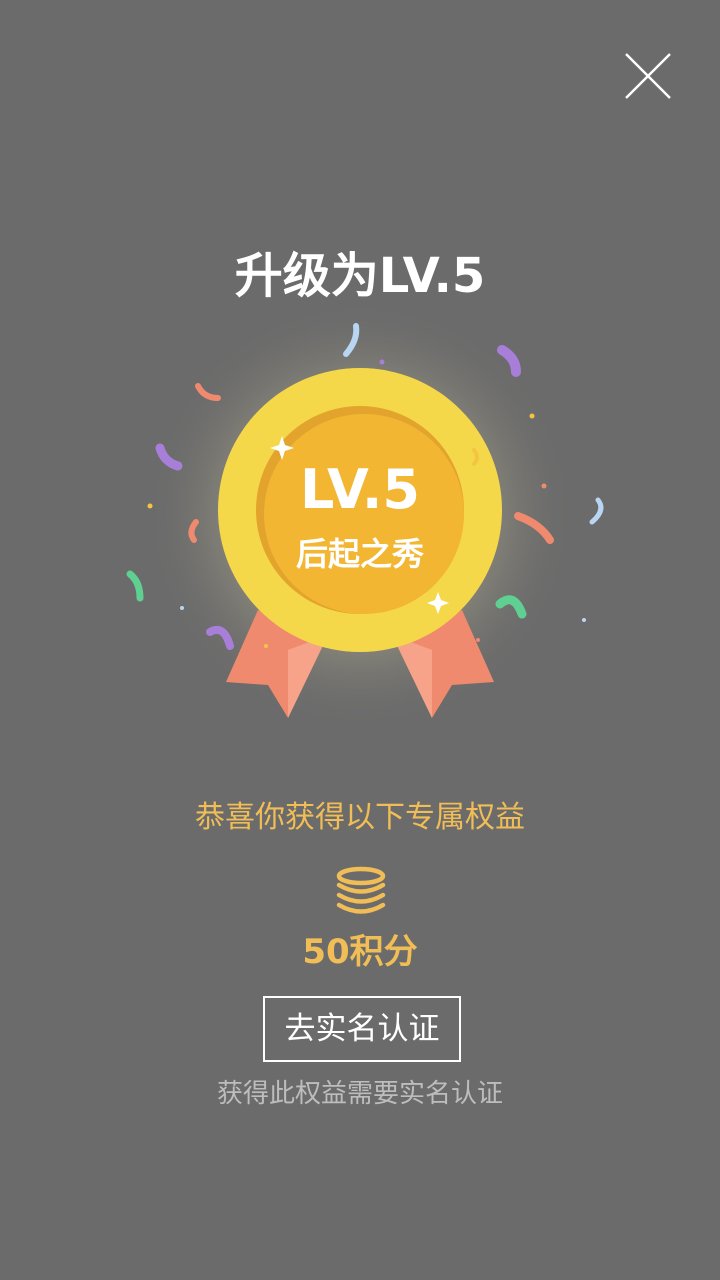 The width and height of the screenshot is (720, 1280). I want to click on medal-level-label: LV.5, so click(360, 489).